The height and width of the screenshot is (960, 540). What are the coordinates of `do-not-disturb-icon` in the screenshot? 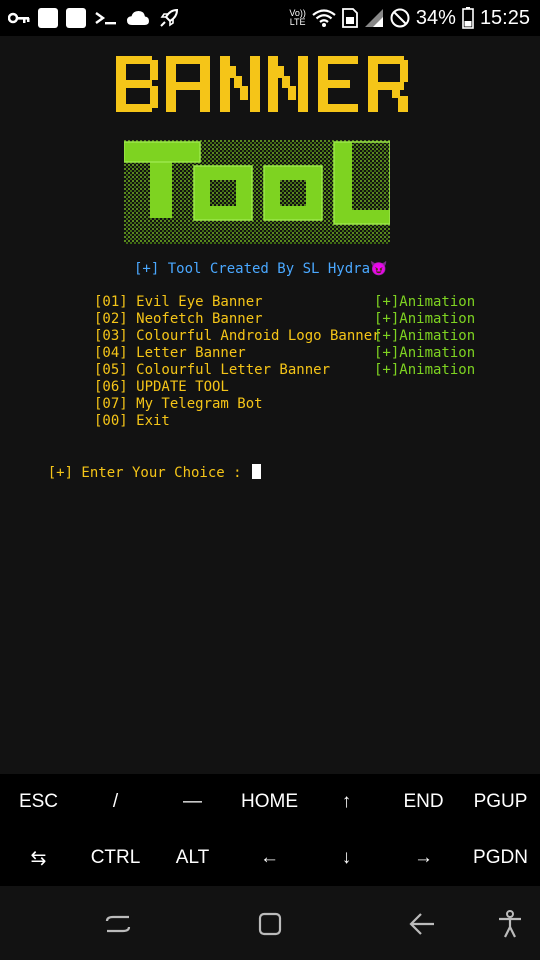 It's located at (400, 18).